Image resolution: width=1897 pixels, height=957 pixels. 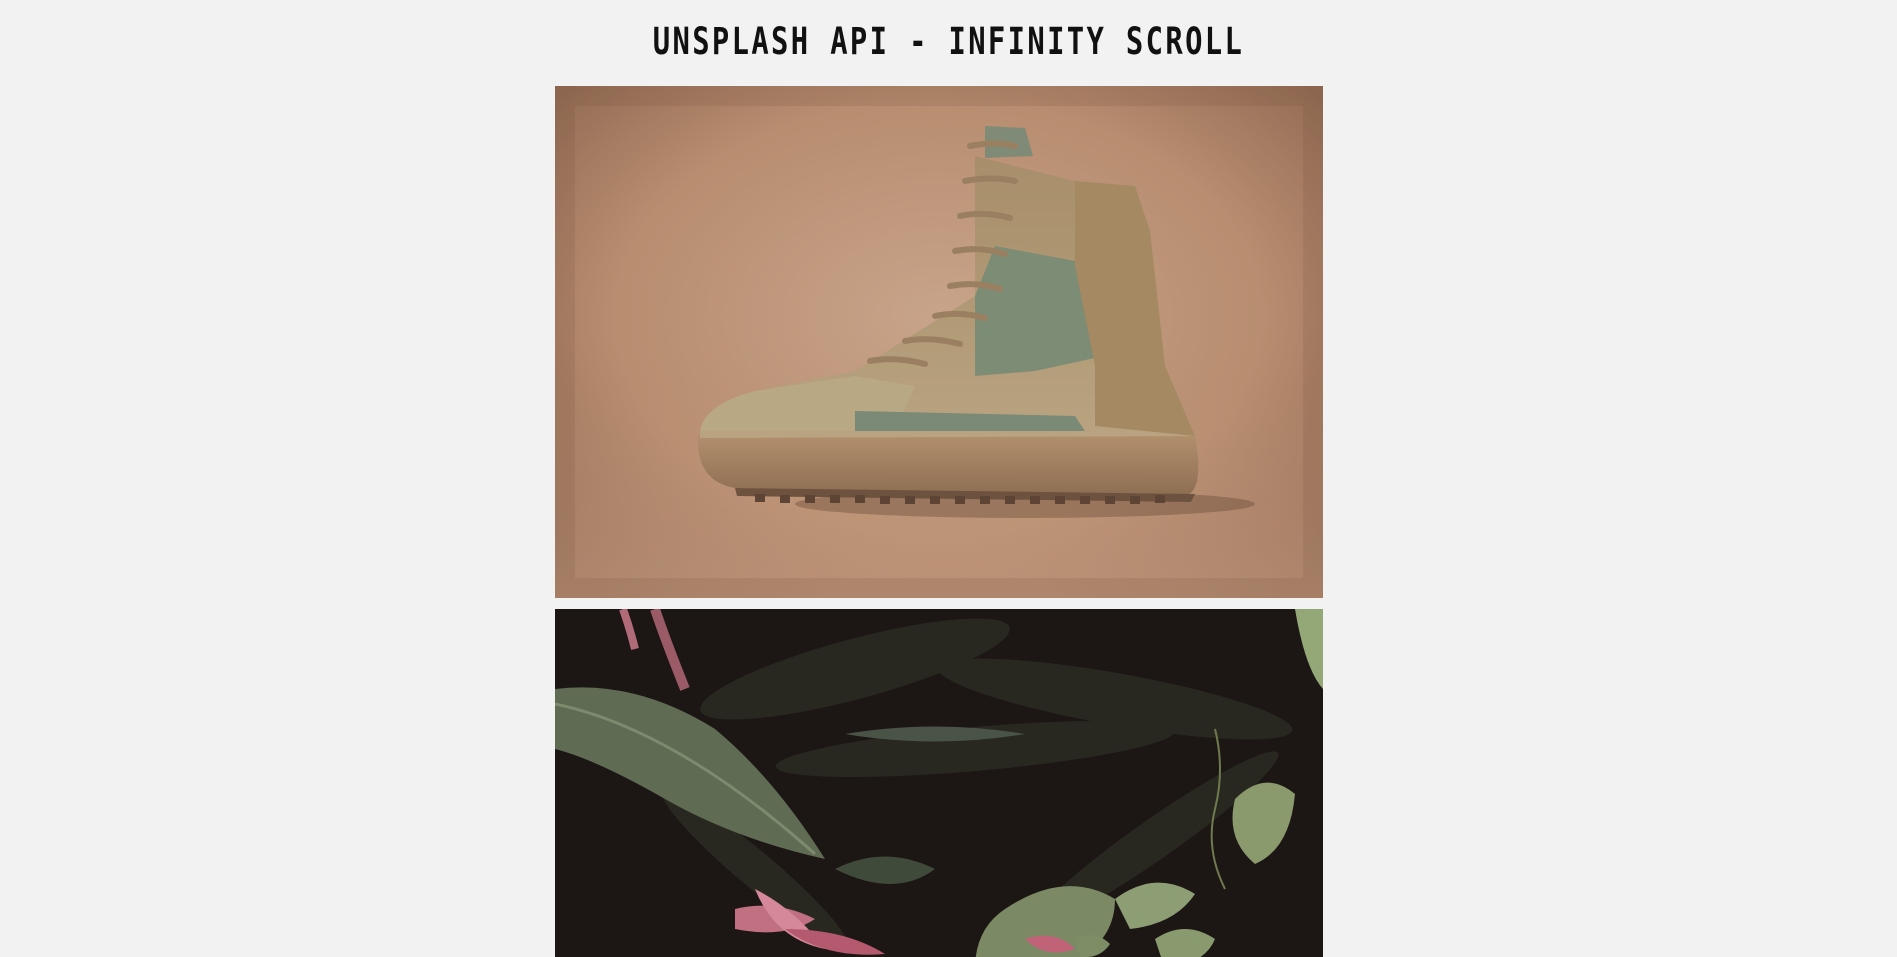 I want to click on plant-photo, so click(x=939, y=783).